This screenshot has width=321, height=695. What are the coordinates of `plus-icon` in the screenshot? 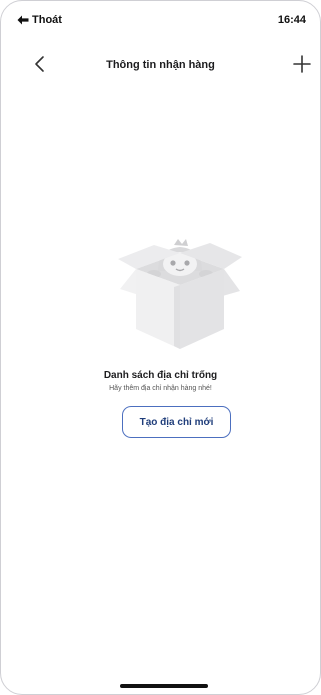 It's located at (302, 64).